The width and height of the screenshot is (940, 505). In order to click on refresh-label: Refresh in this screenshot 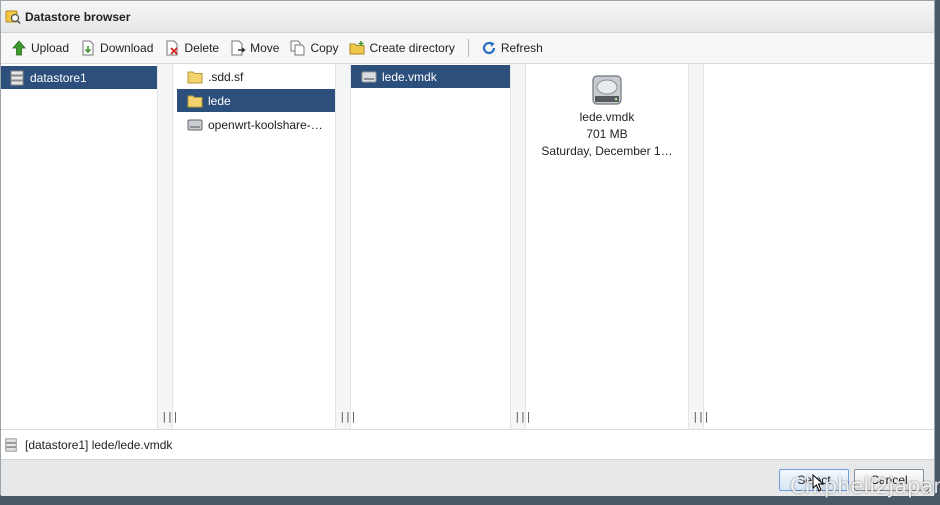, I will do `click(521, 48)`.